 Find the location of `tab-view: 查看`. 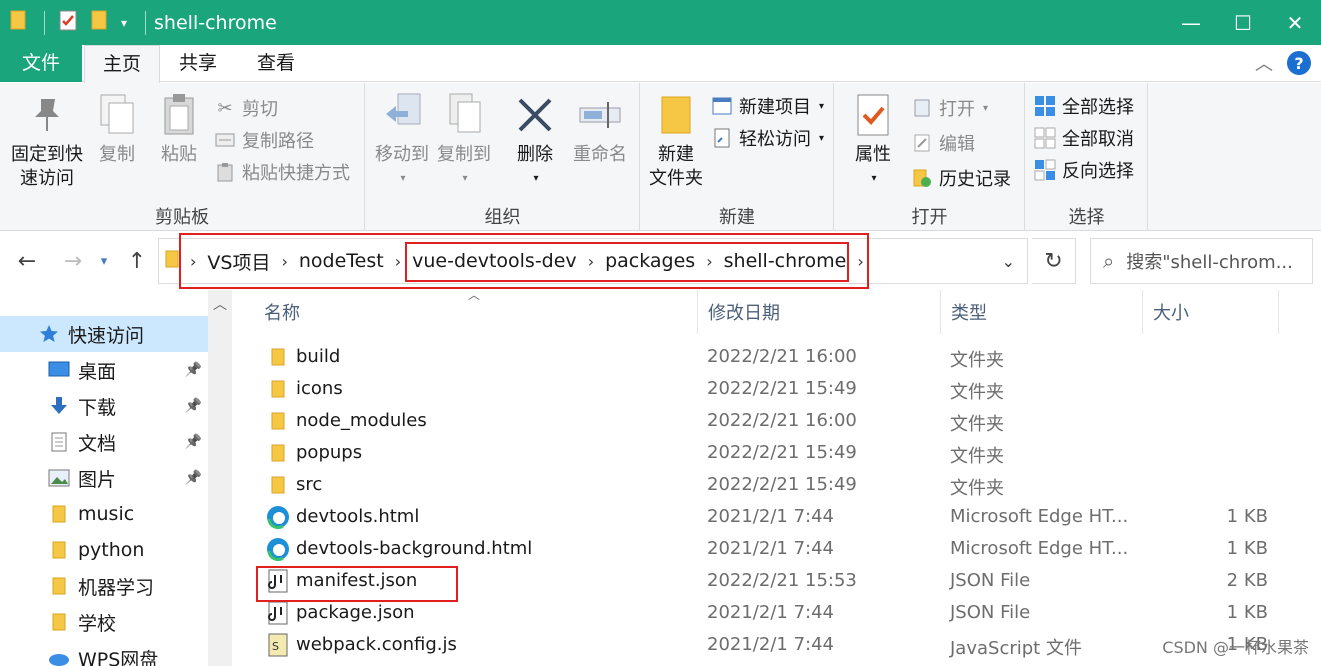

tab-view: 查看 is located at coordinates (276, 63).